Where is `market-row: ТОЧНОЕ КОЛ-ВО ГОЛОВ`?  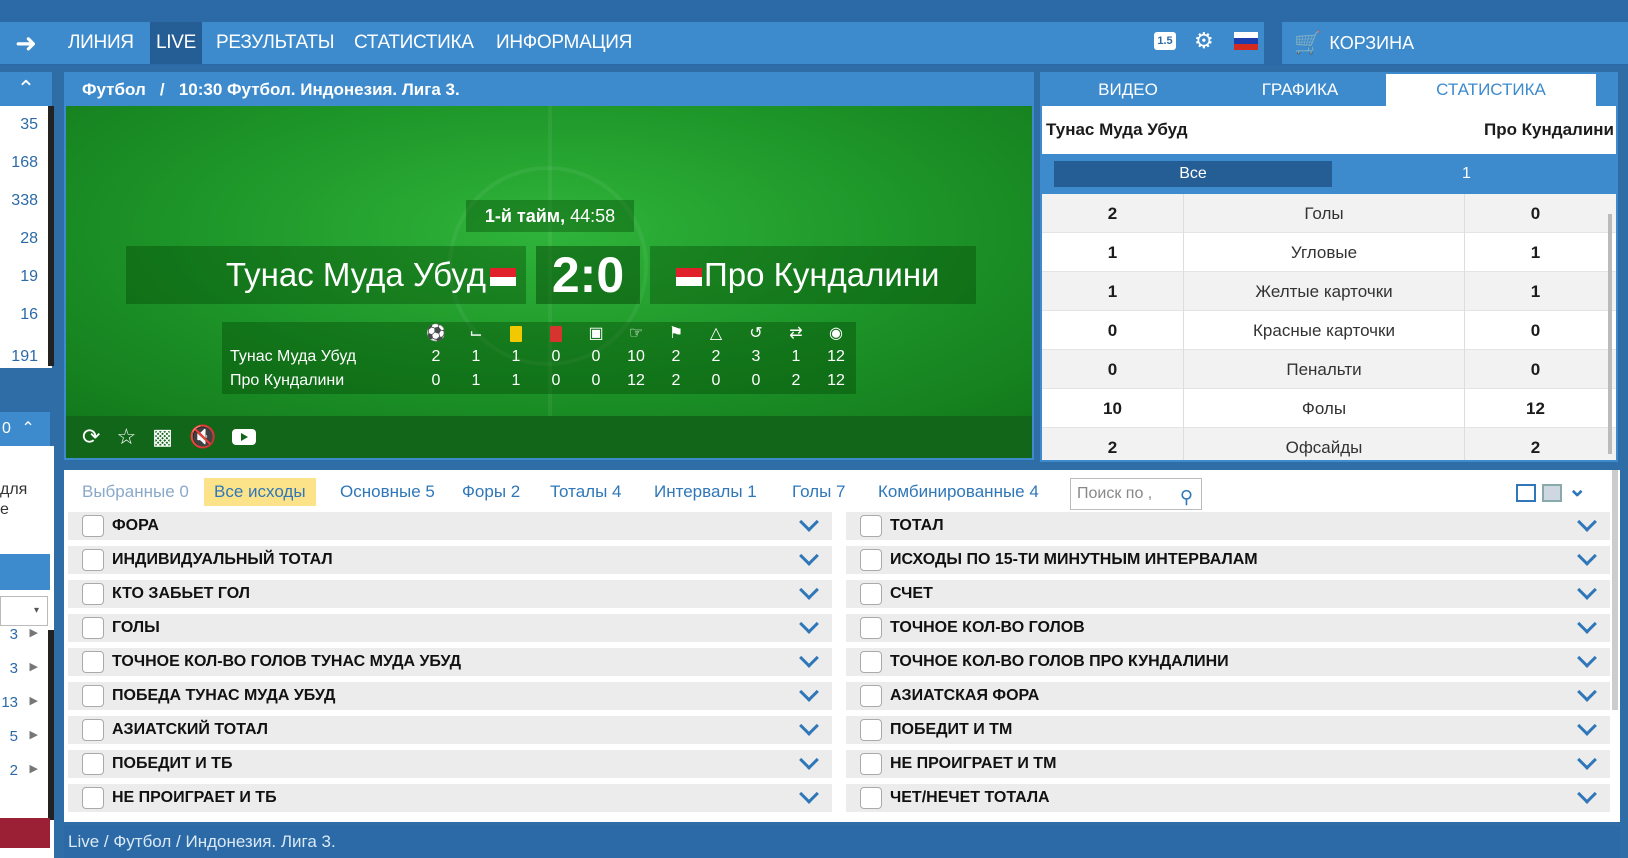
market-row: ТОЧНОЕ КОЛ-ВО ГОЛОВ is located at coordinates (1228, 628).